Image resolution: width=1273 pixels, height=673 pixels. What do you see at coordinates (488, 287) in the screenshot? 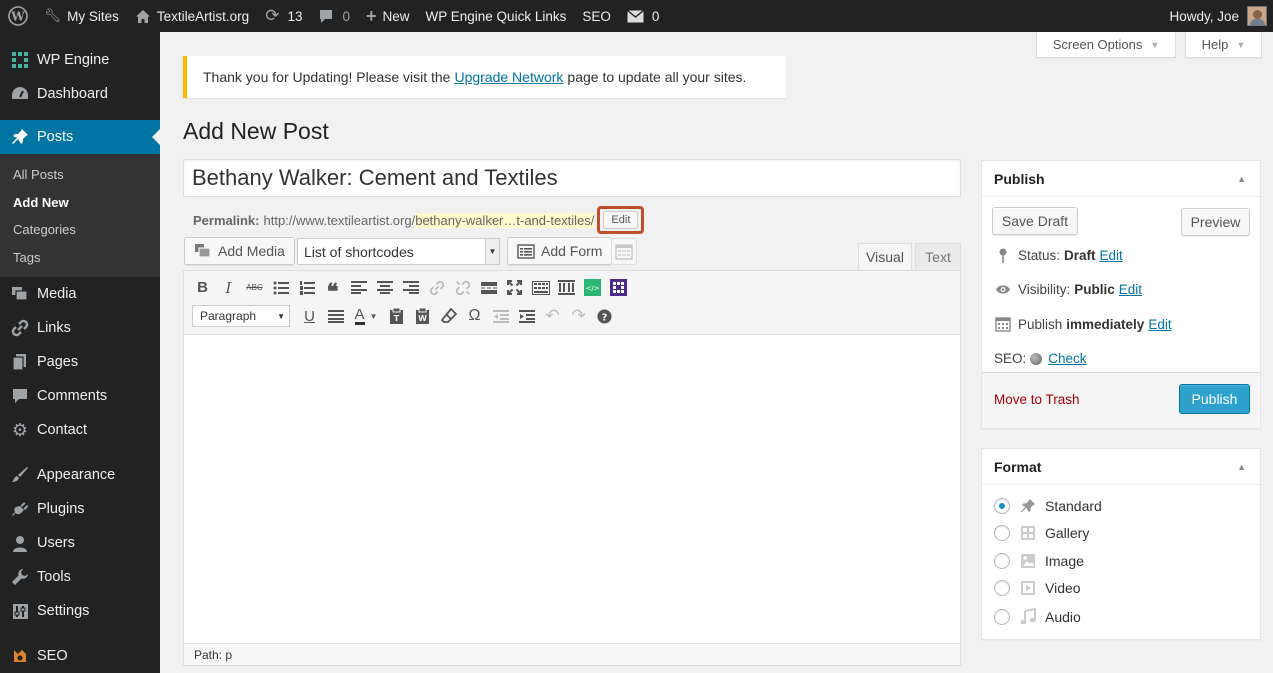
I see `read-more-icon` at bounding box center [488, 287].